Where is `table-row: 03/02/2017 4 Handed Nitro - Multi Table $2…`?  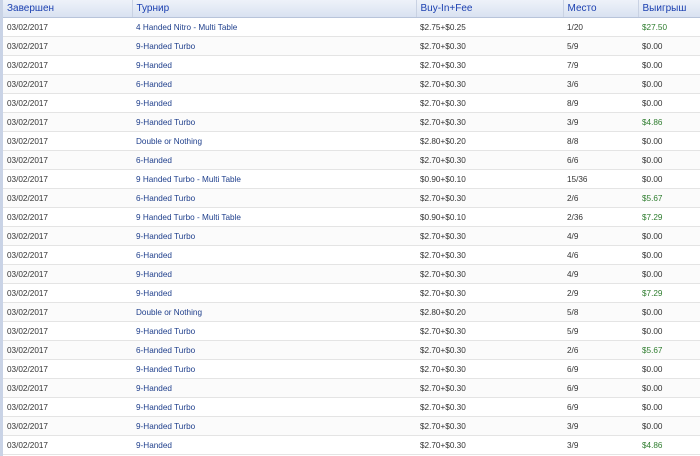
table-row: 03/02/2017 4 Handed Nitro - Multi Table $2… is located at coordinates (351, 27).